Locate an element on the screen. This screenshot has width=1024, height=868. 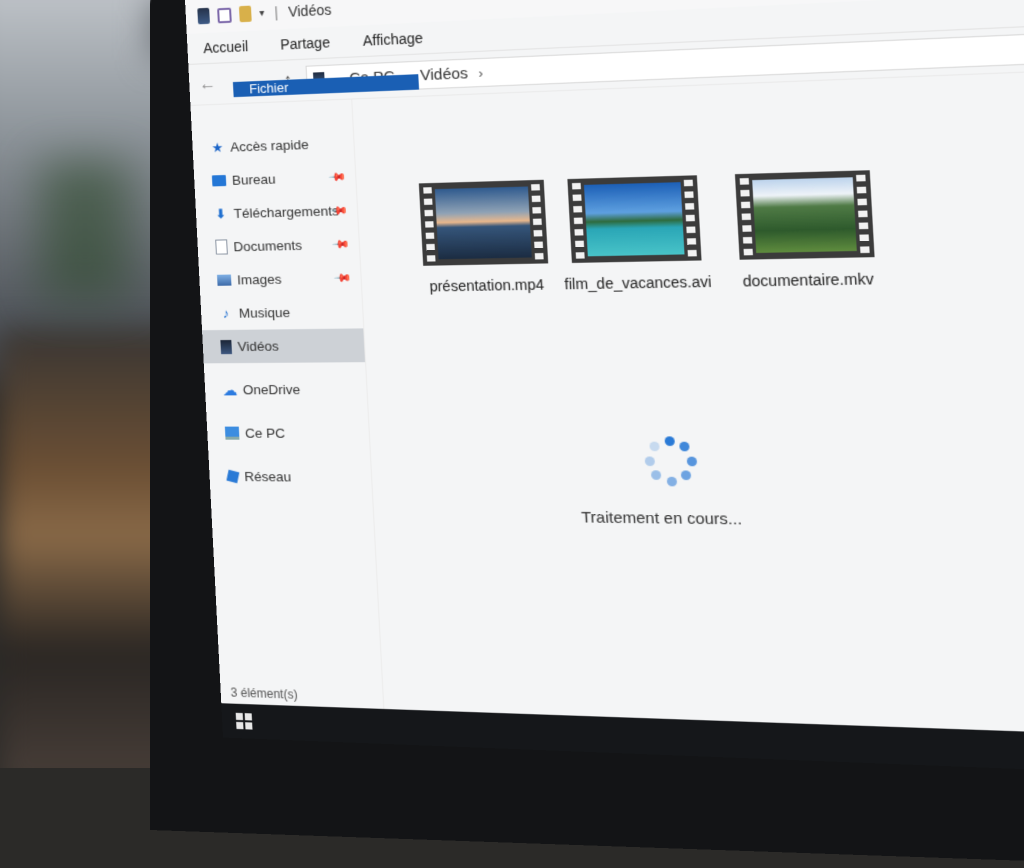
desktop-icon is located at coordinates (219, 180).